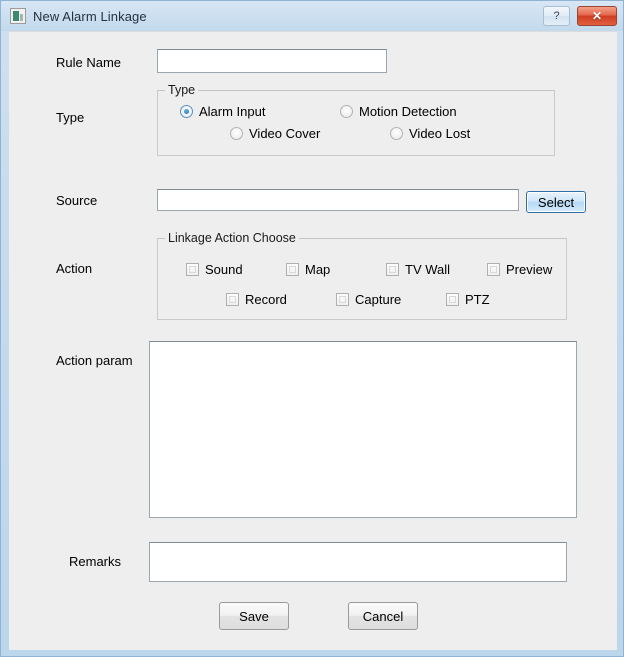 This screenshot has height=657, width=624. I want to click on rule-name-input, so click(272, 61).